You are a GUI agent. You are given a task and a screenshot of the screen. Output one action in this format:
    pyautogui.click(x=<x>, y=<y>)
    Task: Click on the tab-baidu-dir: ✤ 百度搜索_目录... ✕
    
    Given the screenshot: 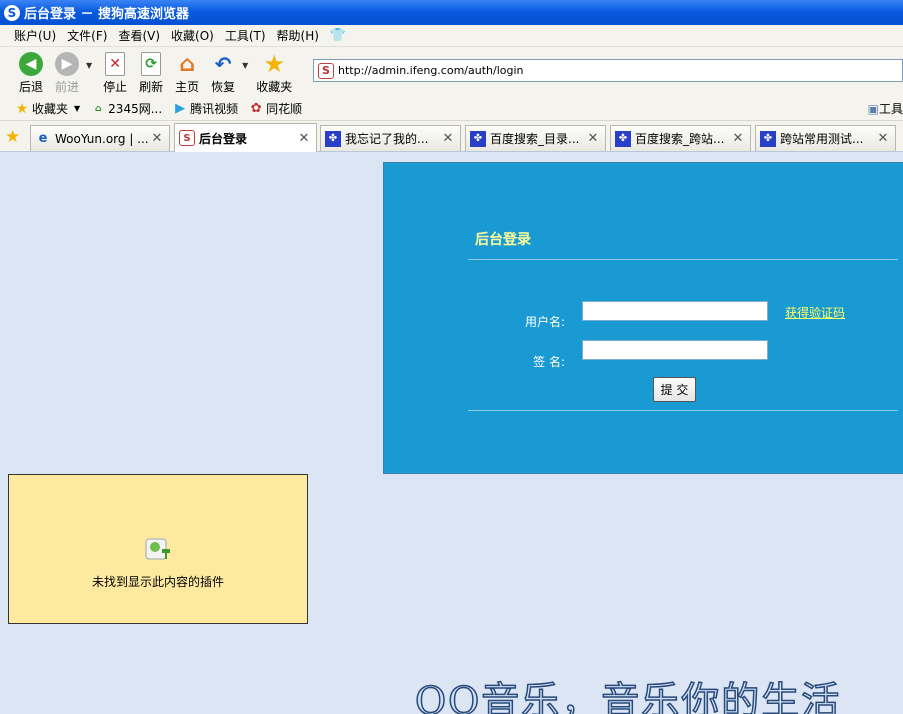 What is the action you would take?
    pyautogui.click(x=535, y=138)
    